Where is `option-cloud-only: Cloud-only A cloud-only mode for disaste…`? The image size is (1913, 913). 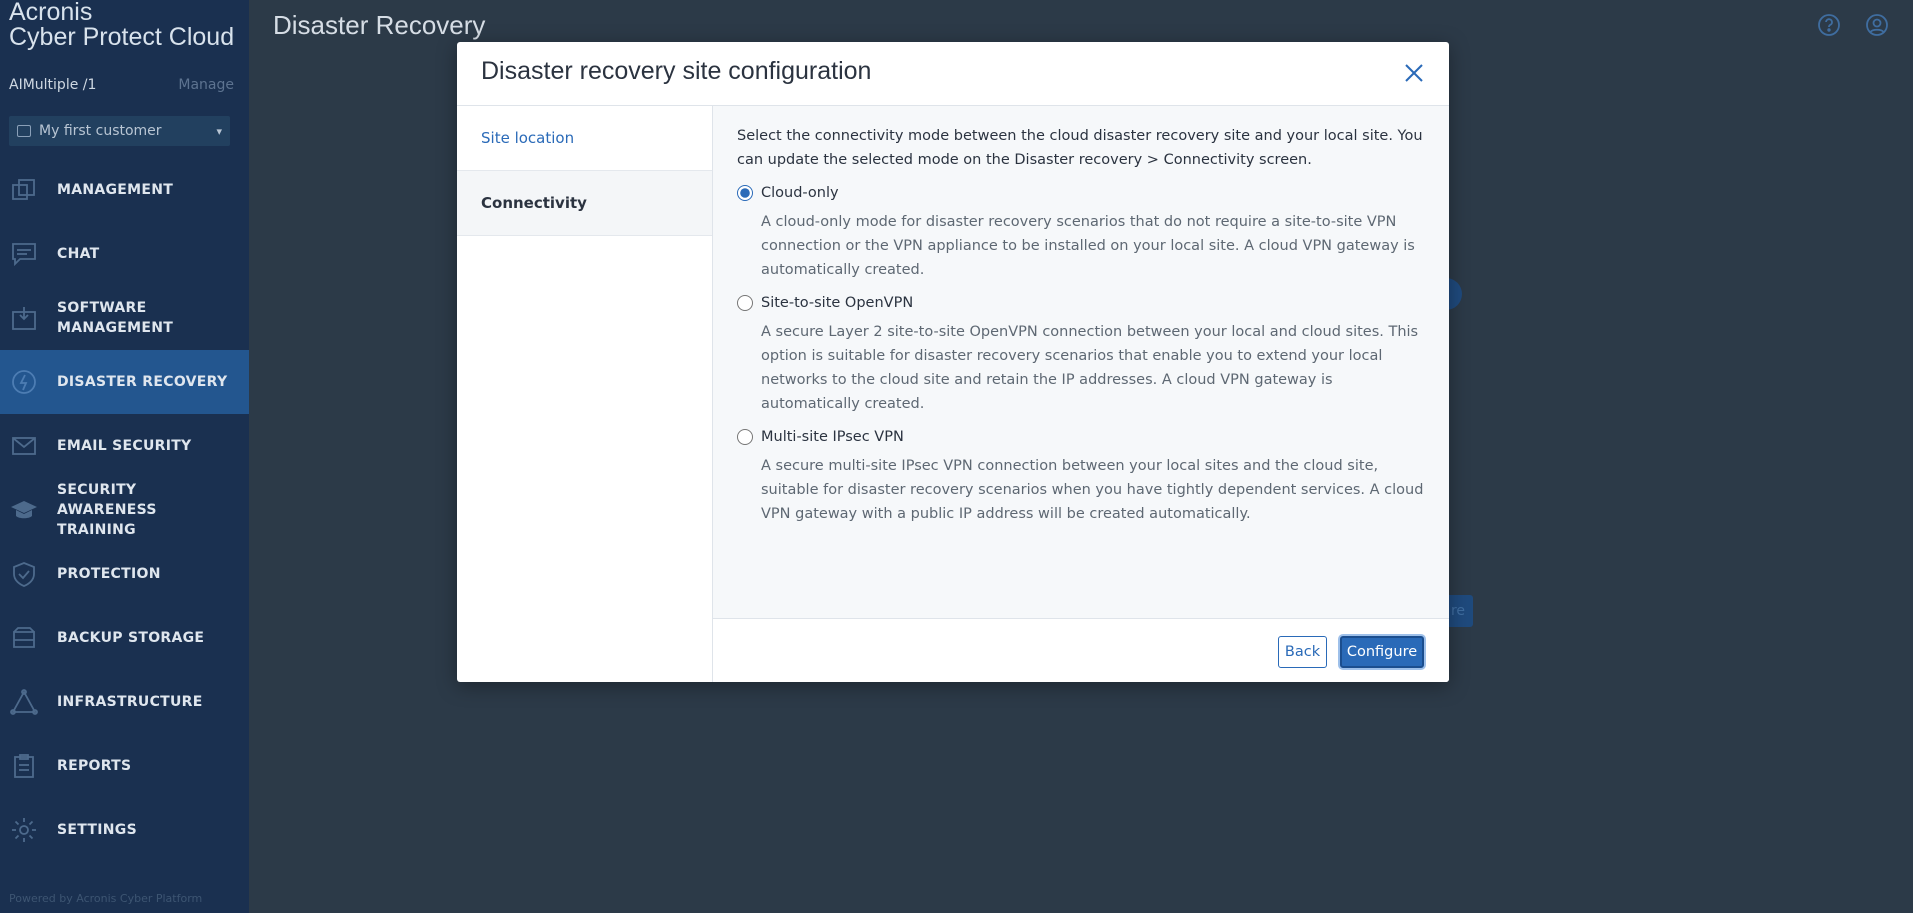
option-cloud-only: Cloud-only A cloud-only mode for disaste… is located at coordinates (1081, 232).